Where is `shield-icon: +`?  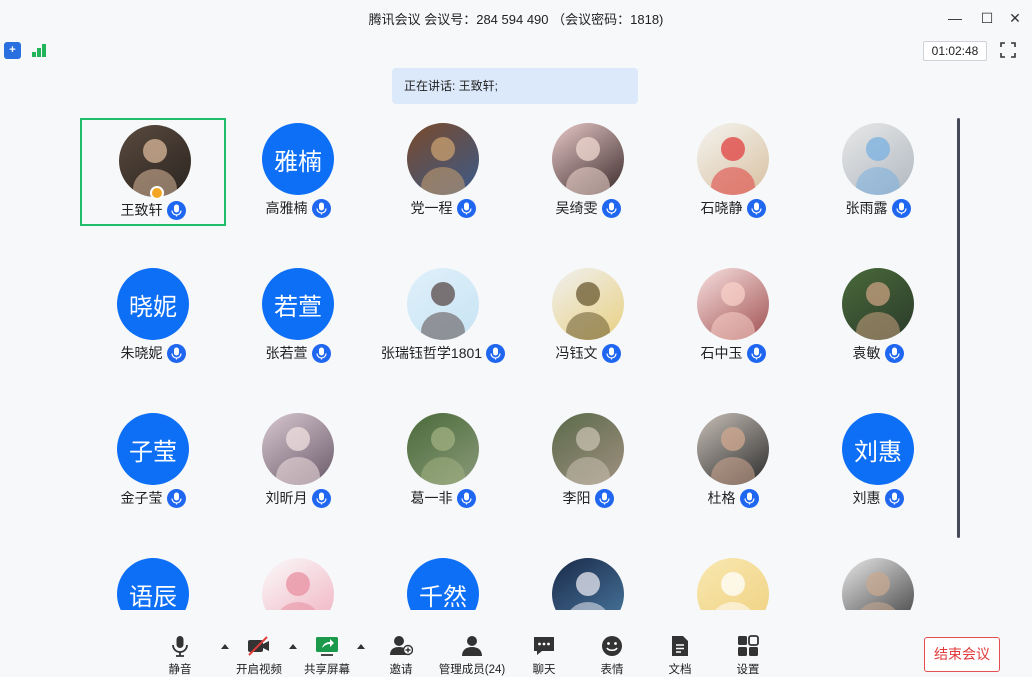 shield-icon: + is located at coordinates (12, 50).